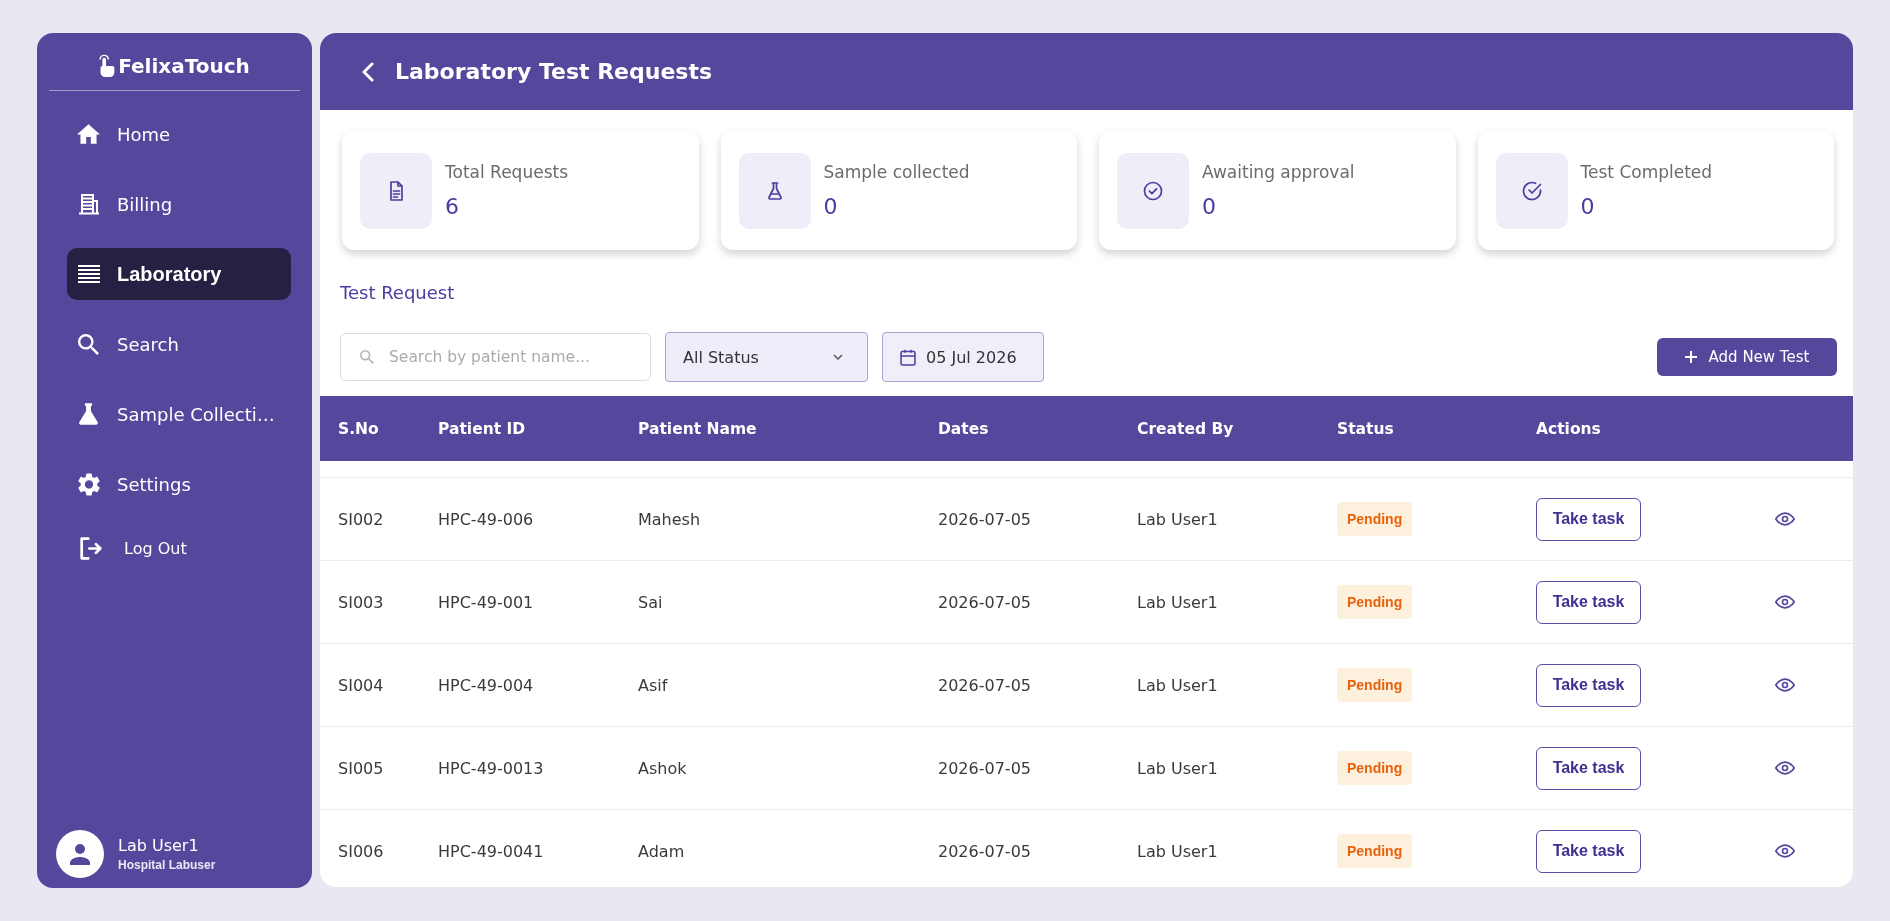  Describe the element at coordinates (653, 685) in the screenshot. I see `patient-name: Asif` at that location.